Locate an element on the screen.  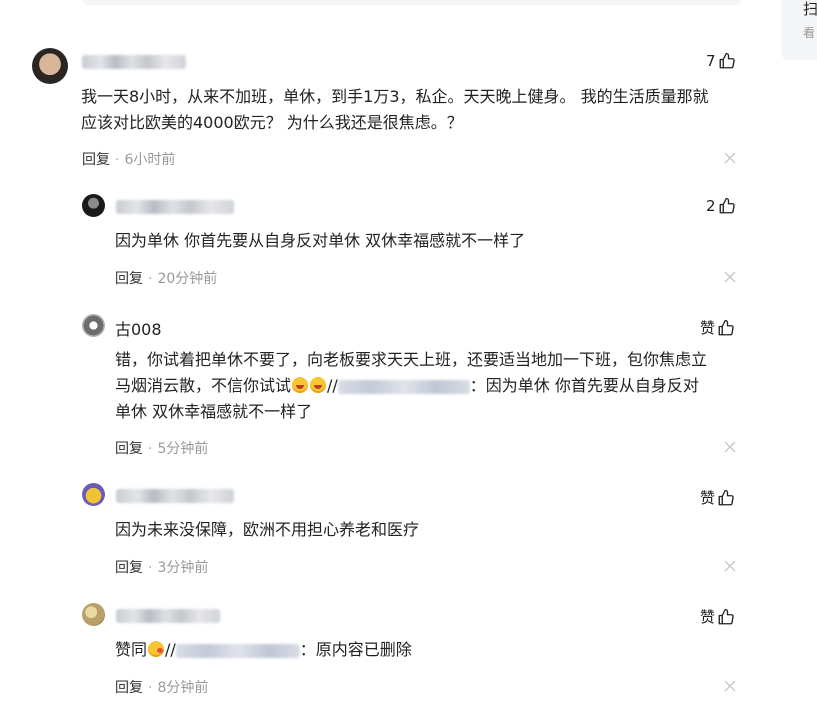
comment-text-line: 因为未来没保障，欧洲不用担心养老和医疗 is located at coordinates (267, 529).